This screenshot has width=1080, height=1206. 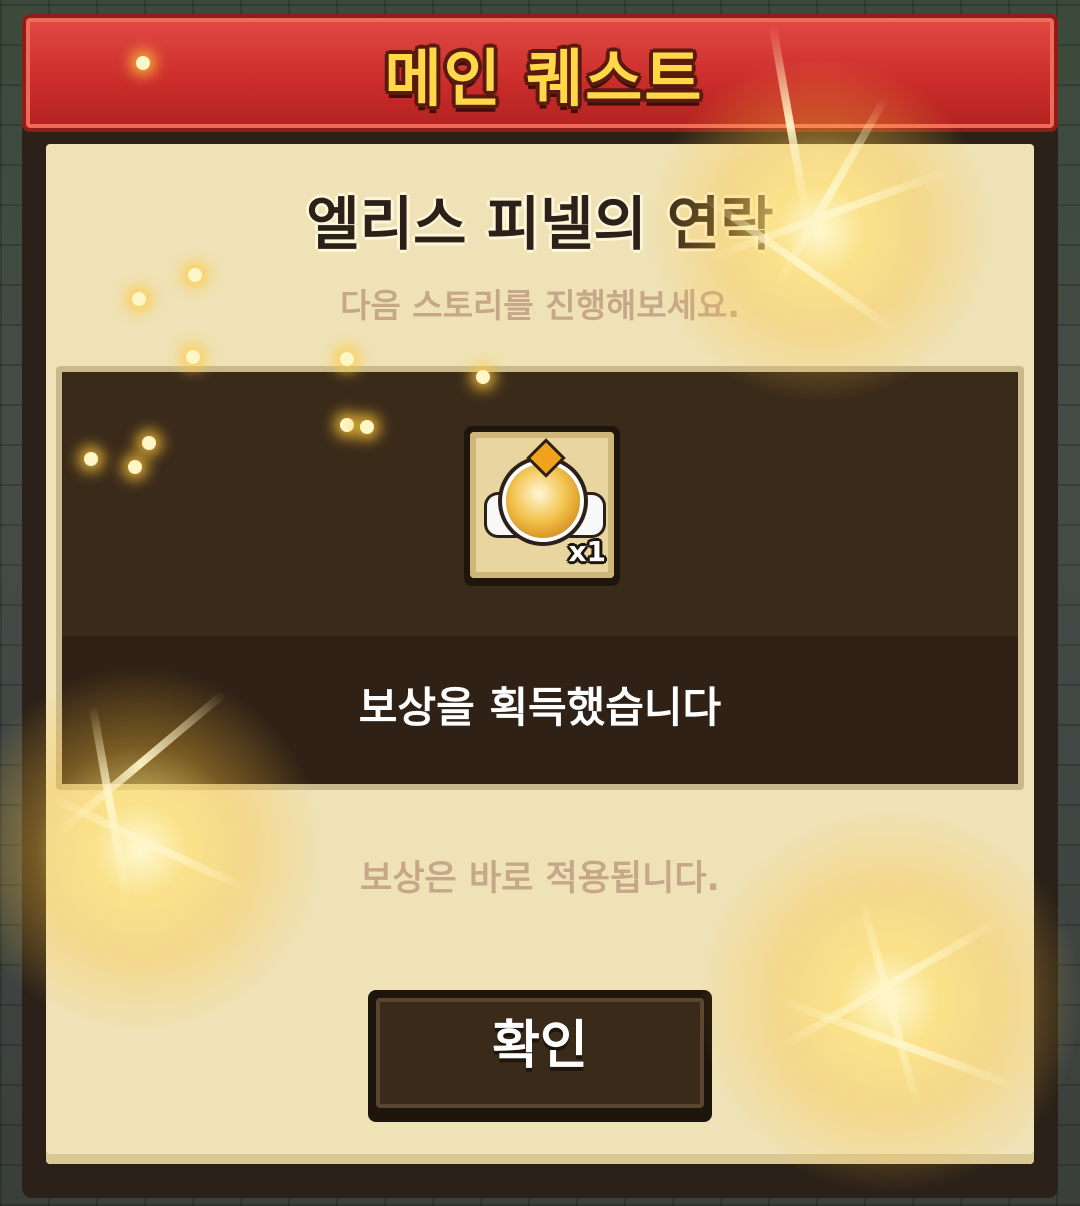 I want to click on confirm-button-label: 확인, so click(x=540, y=1046).